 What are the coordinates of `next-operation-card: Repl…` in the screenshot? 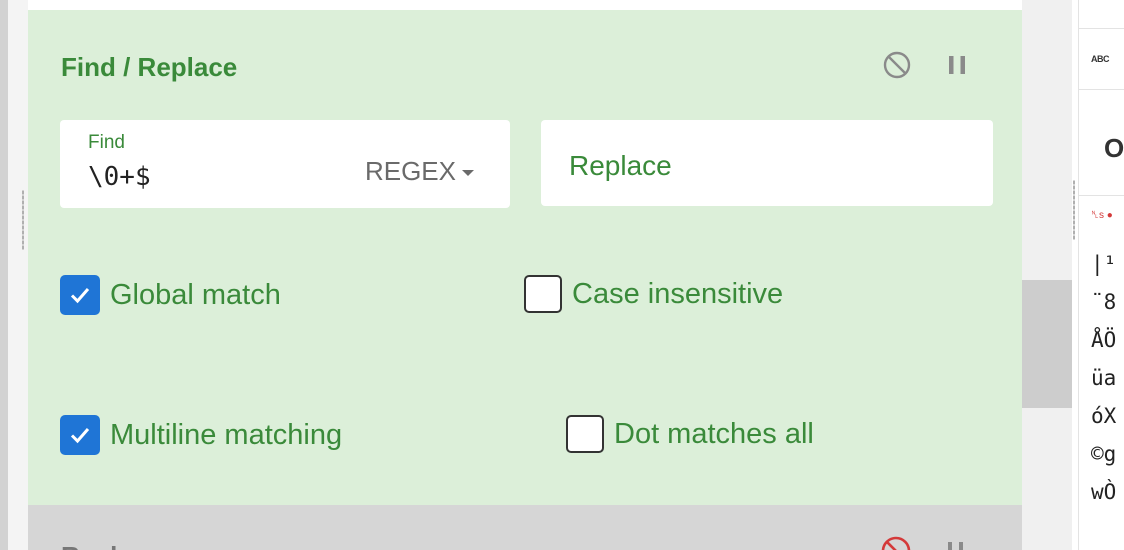 It's located at (525, 527).